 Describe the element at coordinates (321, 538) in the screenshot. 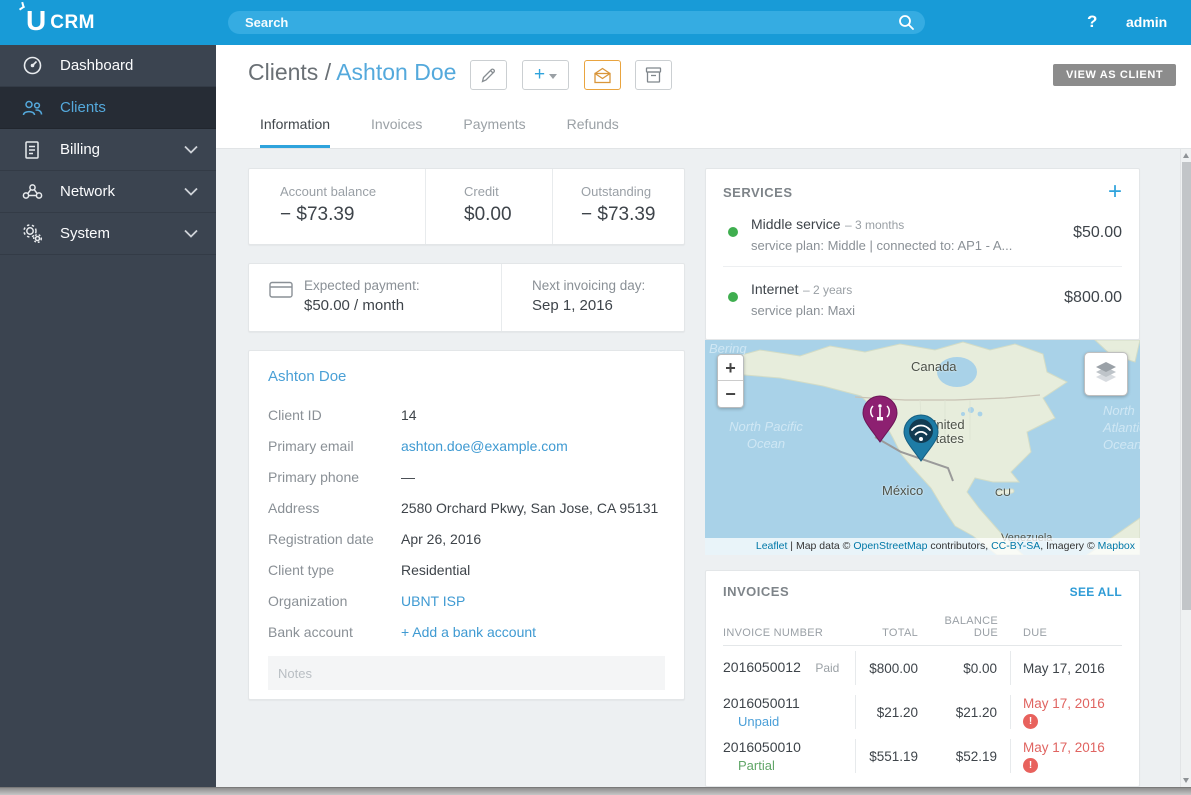

I see `field-label: Registration date` at that location.